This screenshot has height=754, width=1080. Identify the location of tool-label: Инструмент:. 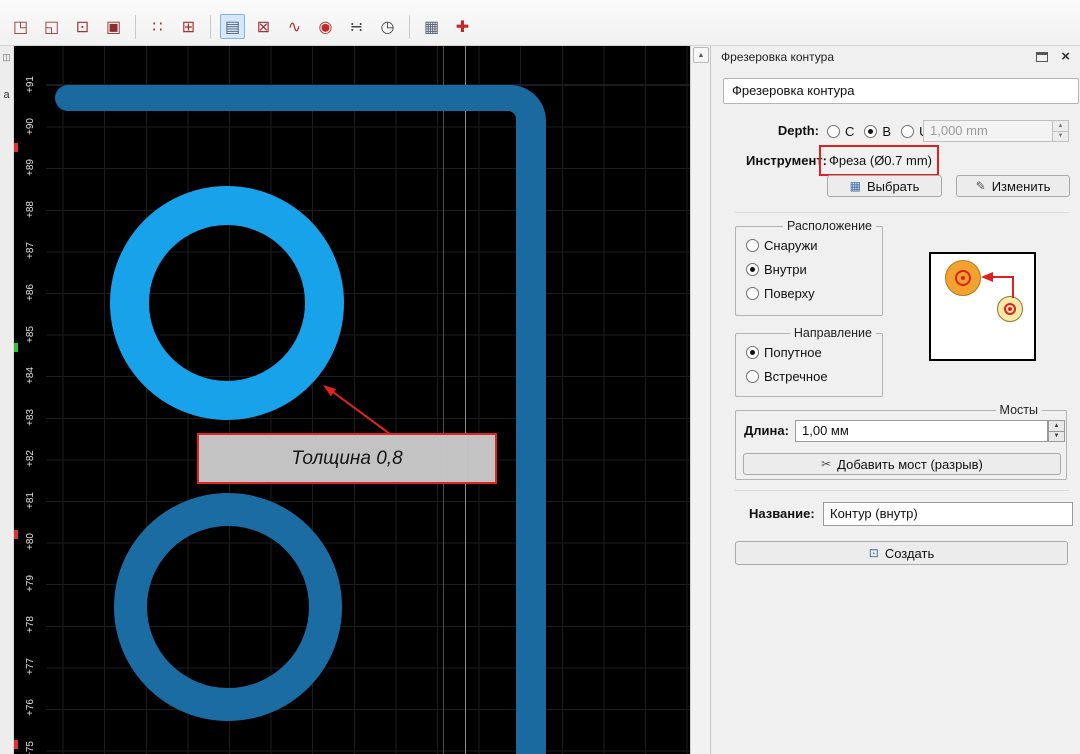
(787, 160).